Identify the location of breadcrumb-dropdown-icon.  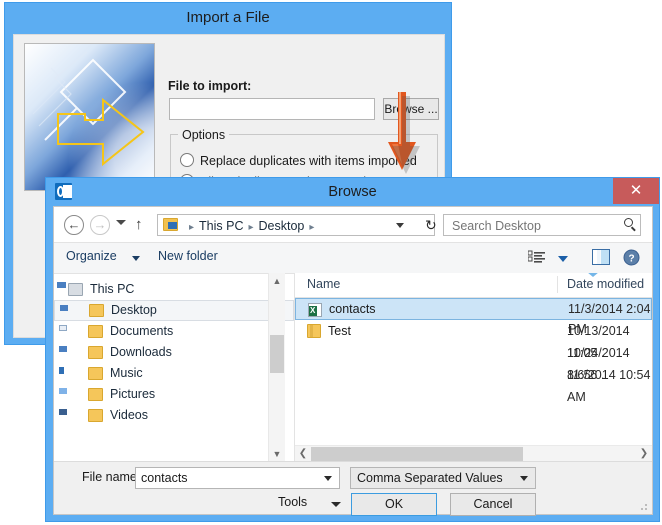
(400, 225).